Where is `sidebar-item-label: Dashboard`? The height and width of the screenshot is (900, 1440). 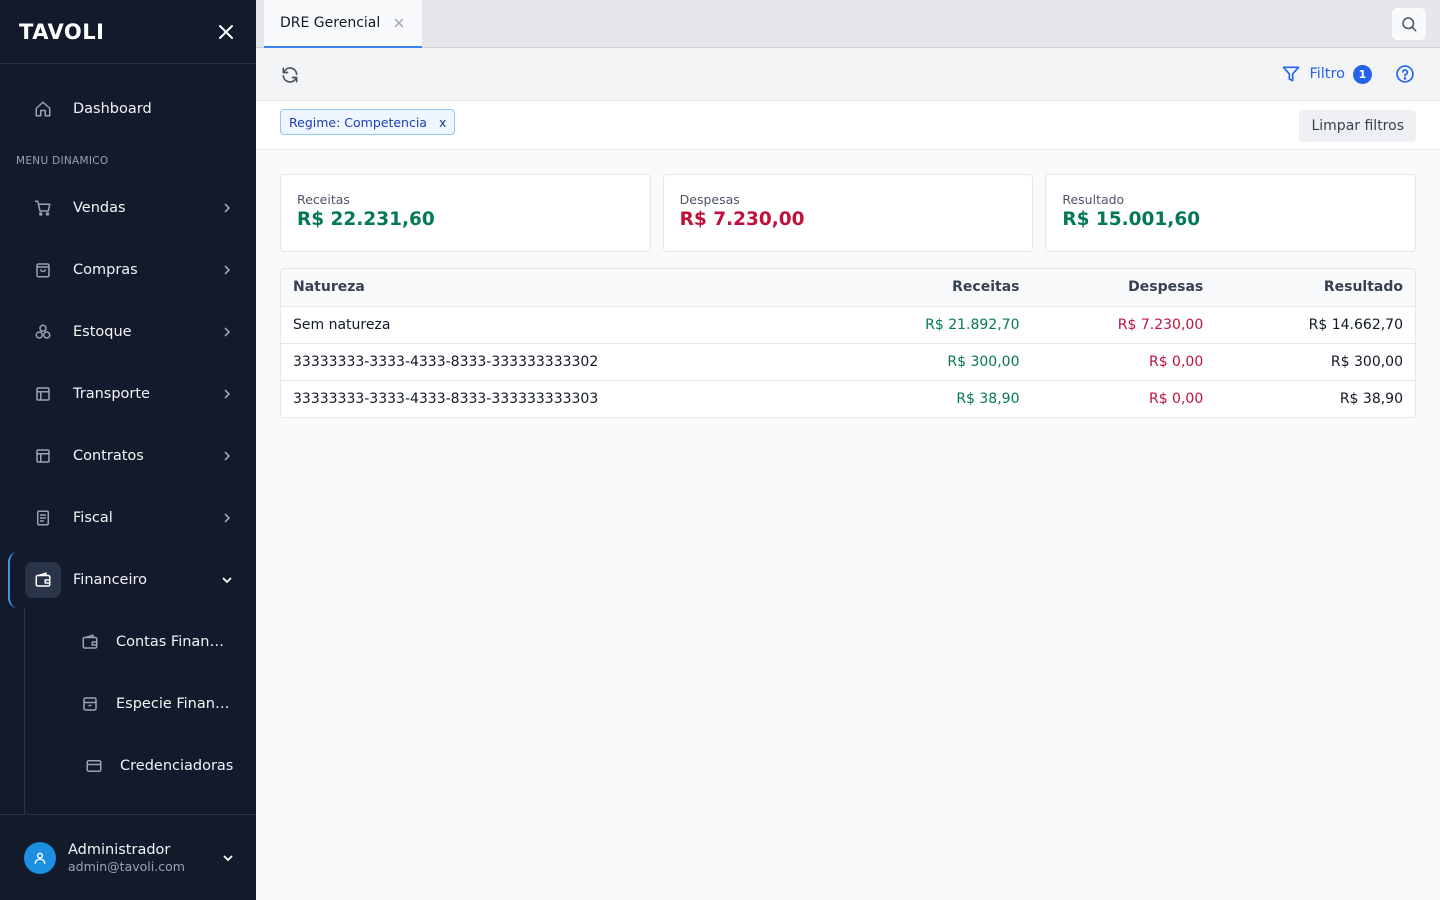 sidebar-item-label: Dashboard is located at coordinates (112, 109).